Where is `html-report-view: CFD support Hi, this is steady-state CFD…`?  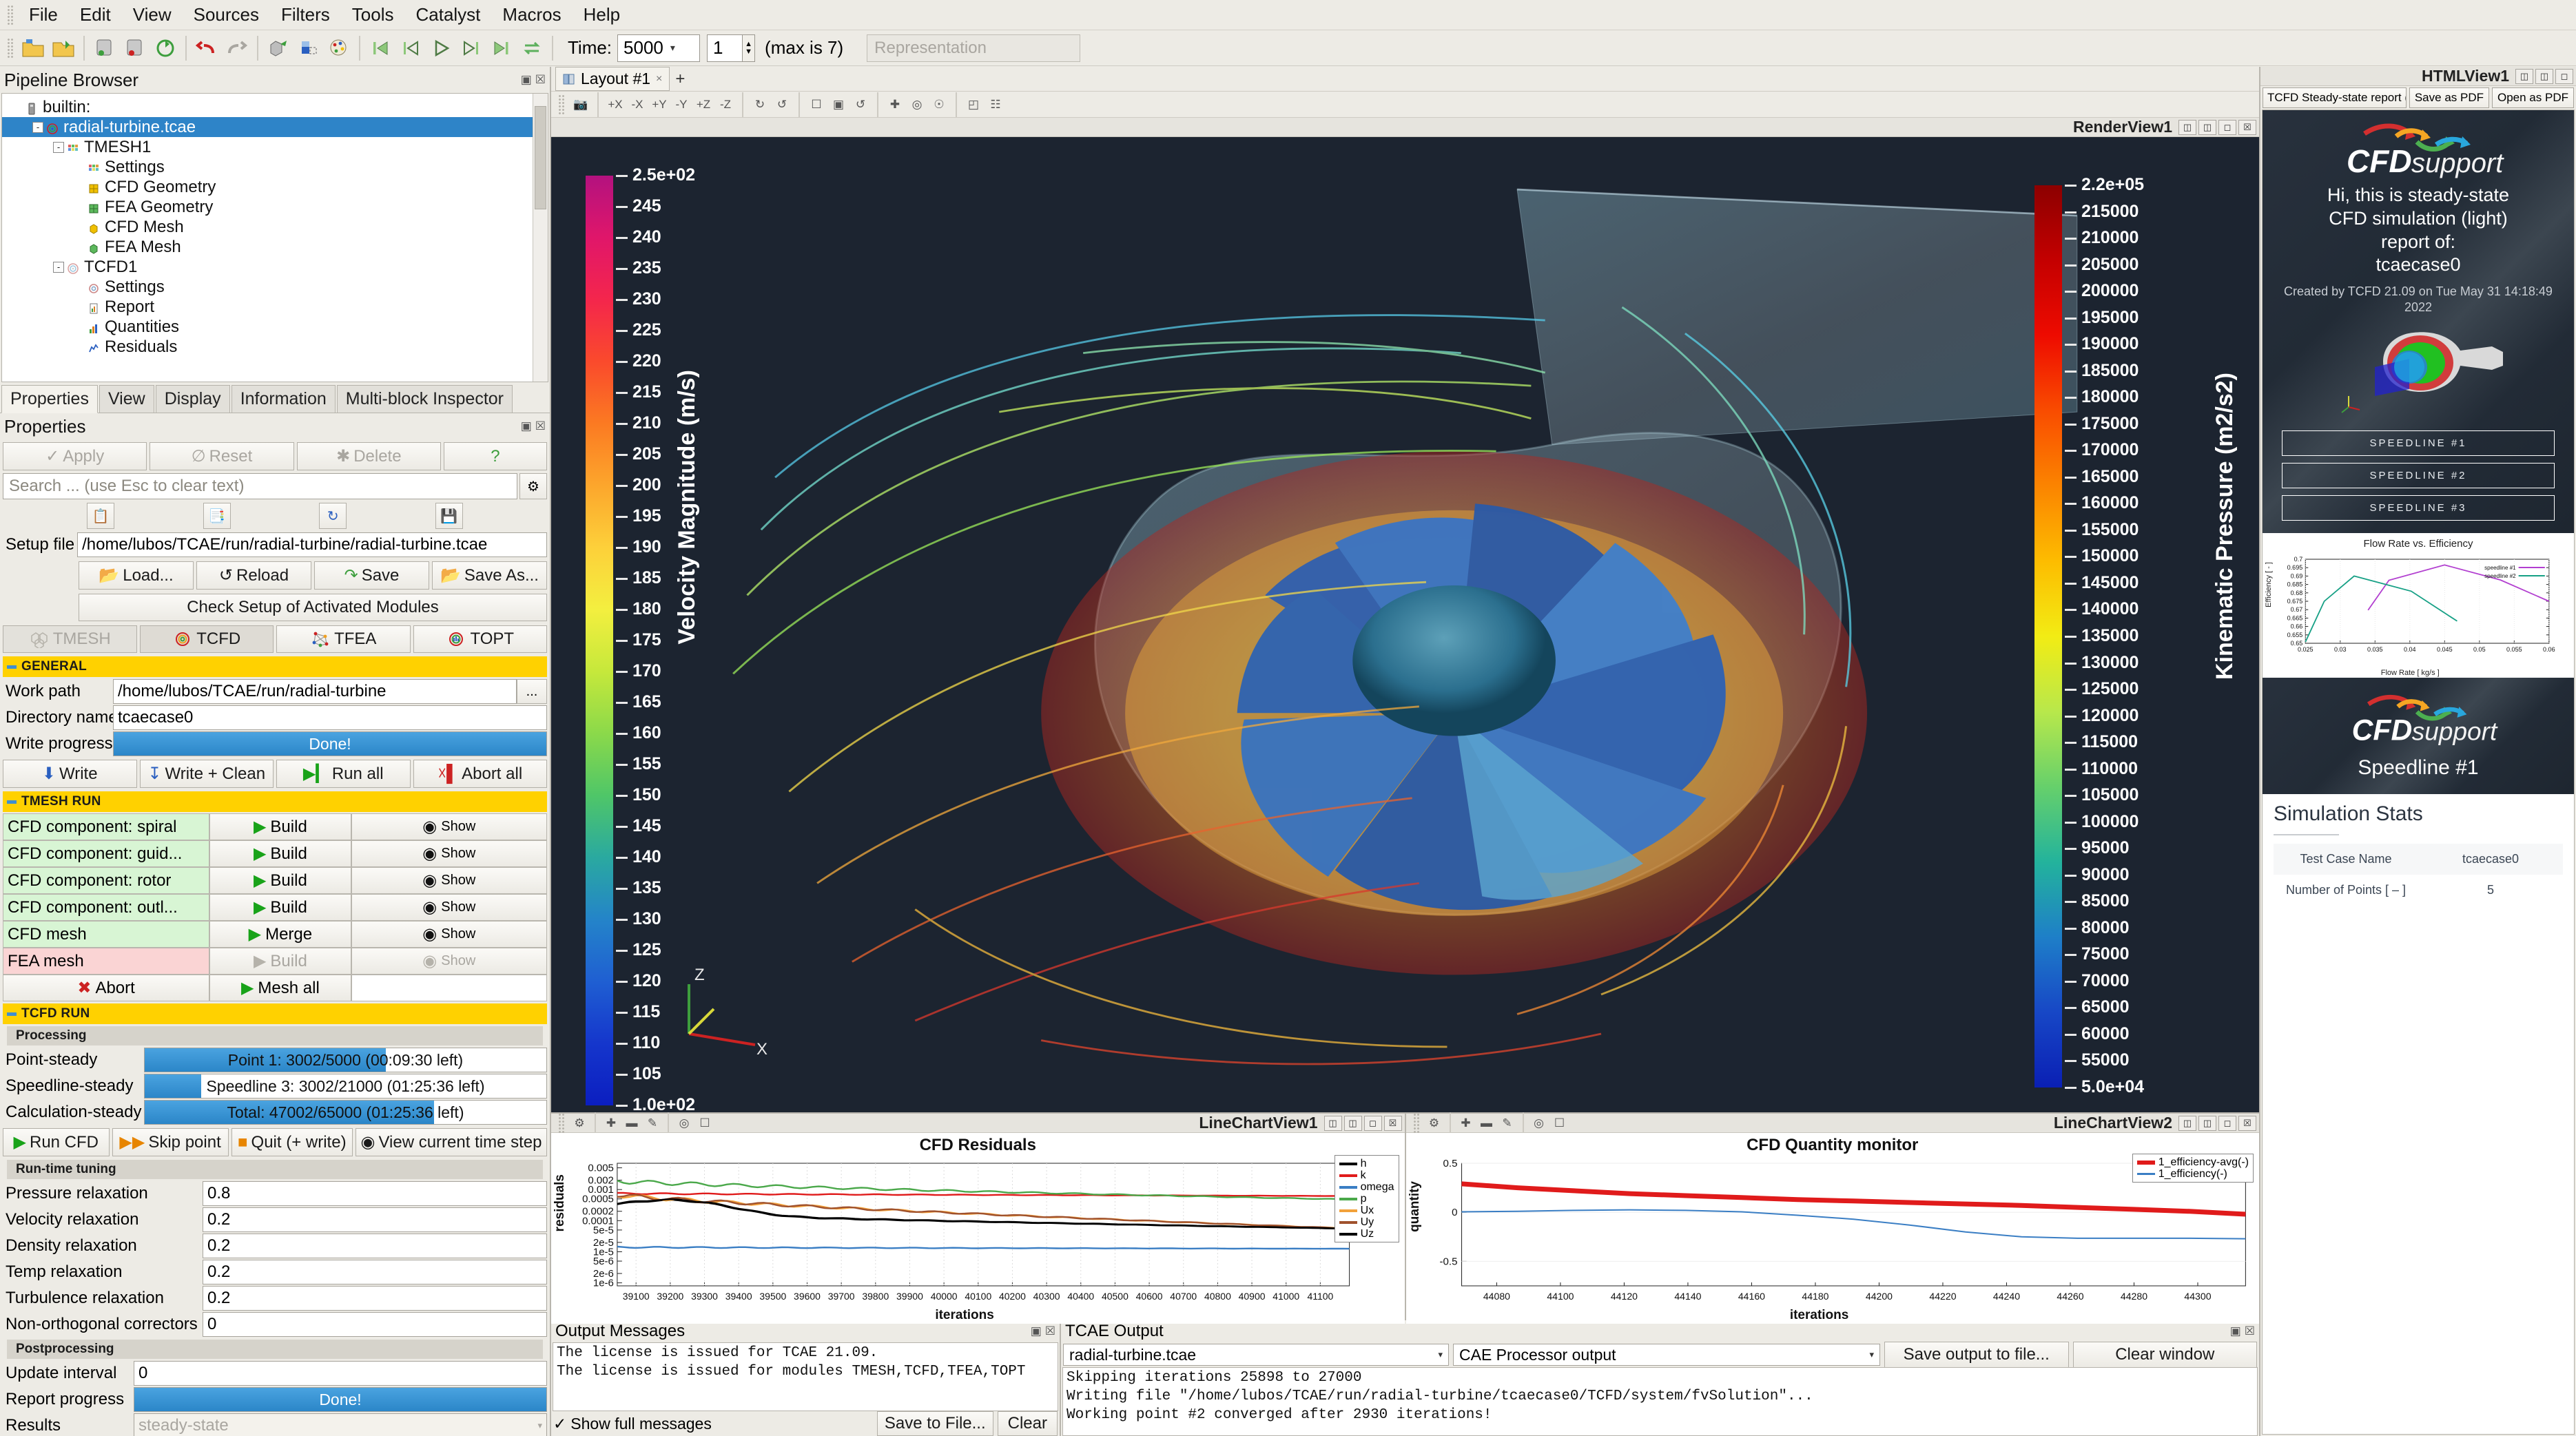
html-report-view: CFD support Hi, this is steady-state CFD… is located at coordinates (2418, 773).